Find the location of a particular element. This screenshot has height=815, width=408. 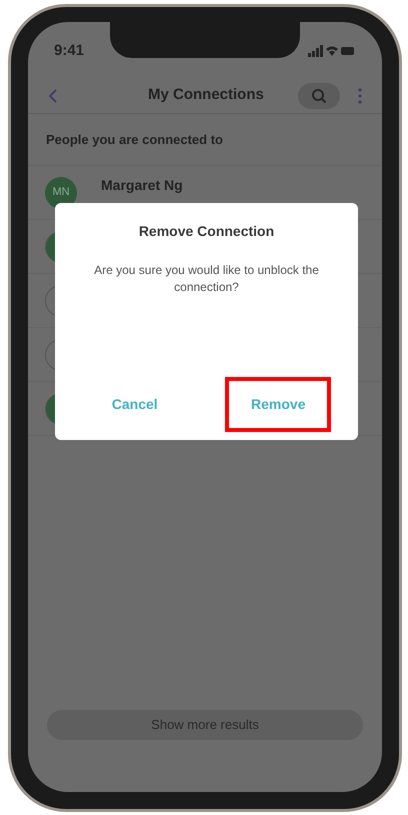

dialog-title: Remove Connection is located at coordinates (206, 231).